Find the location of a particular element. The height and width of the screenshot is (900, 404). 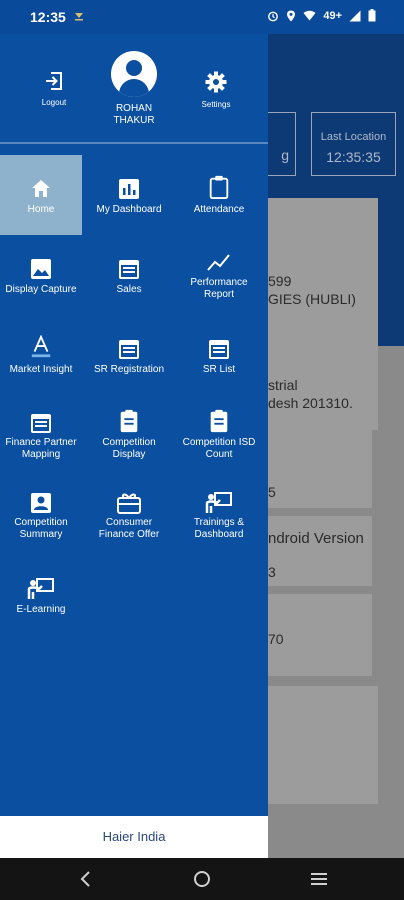

background-text: 3 is located at coordinates (272, 572).